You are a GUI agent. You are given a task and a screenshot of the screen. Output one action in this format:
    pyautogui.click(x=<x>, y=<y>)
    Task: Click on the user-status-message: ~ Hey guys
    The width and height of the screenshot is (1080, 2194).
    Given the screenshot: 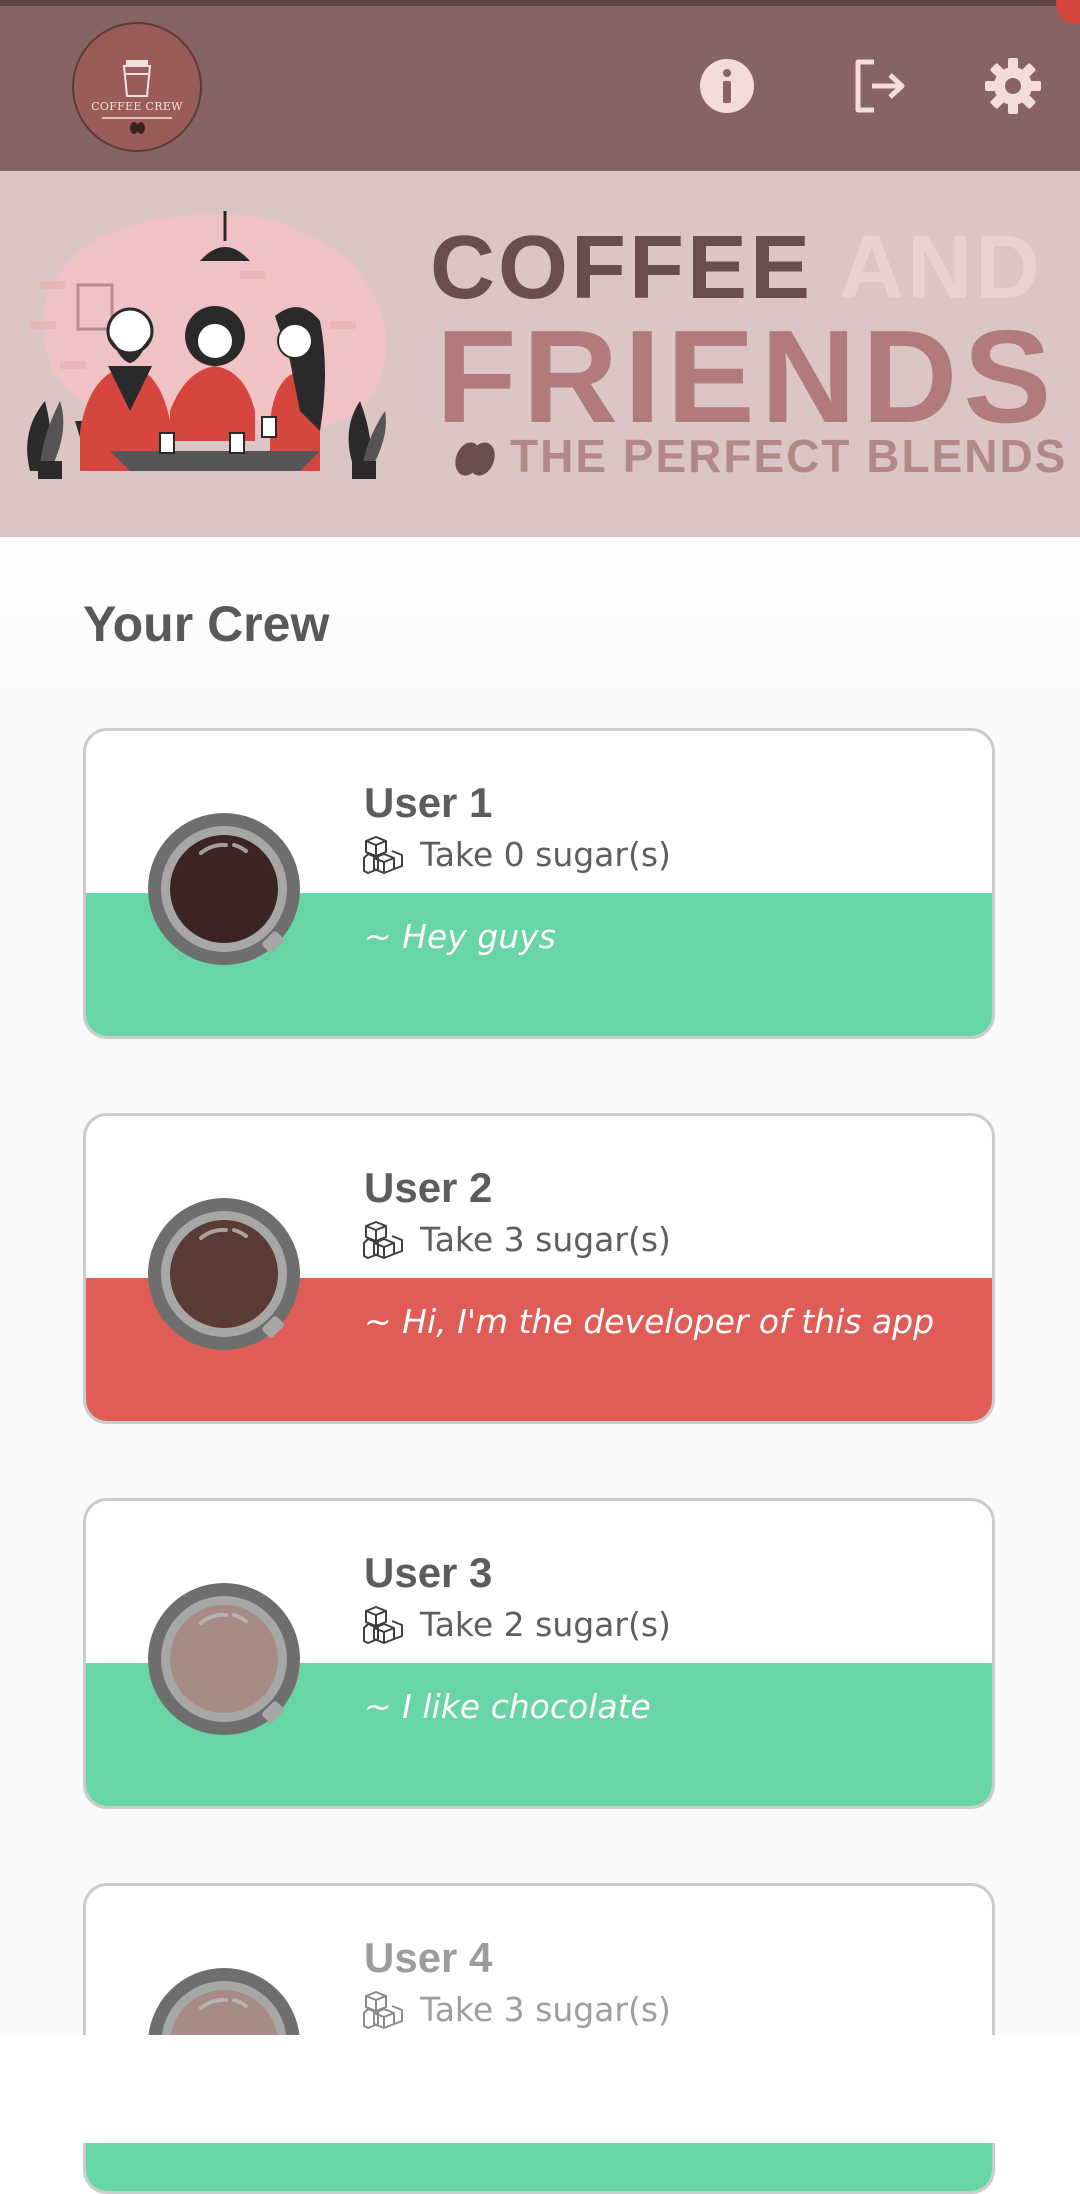 What is the action you would take?
    pyautogui.click(x=460, y=936)
    